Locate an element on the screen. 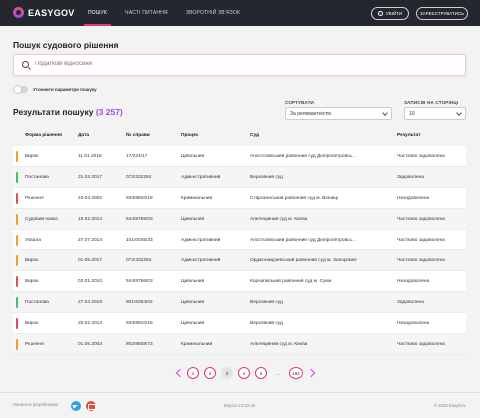 The height and width of the screenshot is (418, 480). cell-date: 23.04.2002 is located at coordinates (90, 198).